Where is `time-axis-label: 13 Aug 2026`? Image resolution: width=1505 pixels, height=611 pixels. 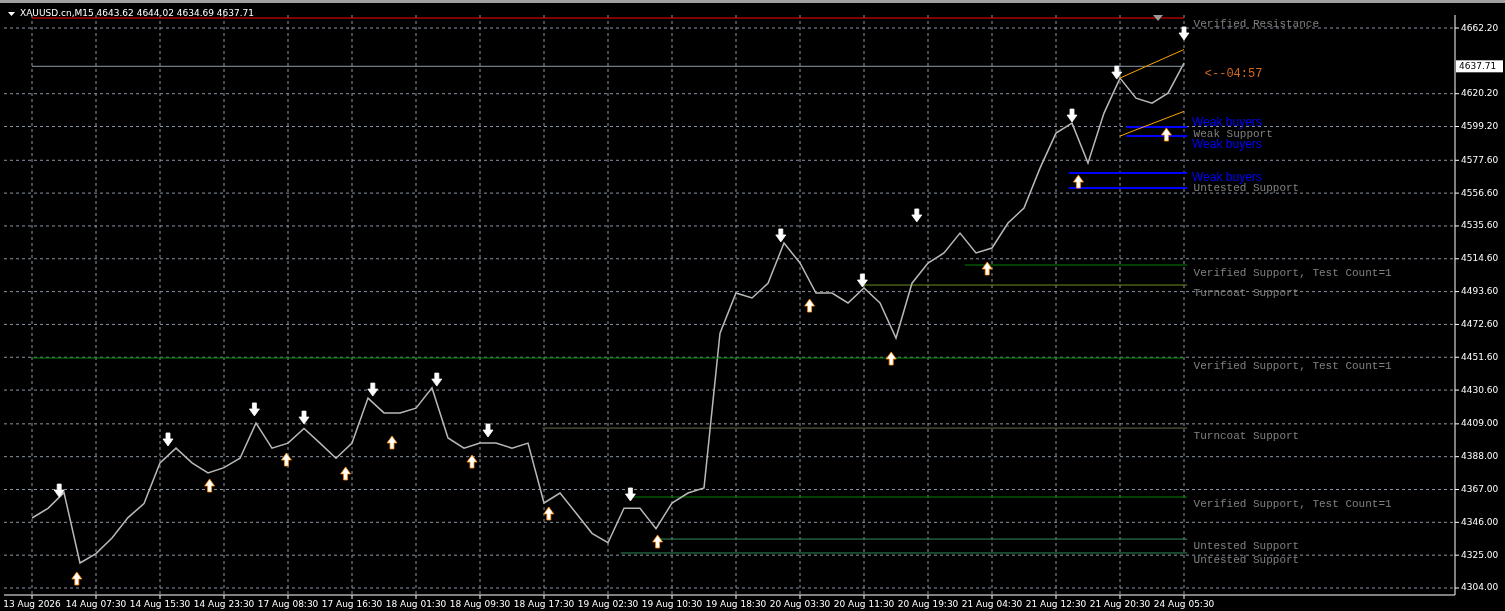
time-axis-label: 13 Aug 2026 is located at coordinates (32, 603).